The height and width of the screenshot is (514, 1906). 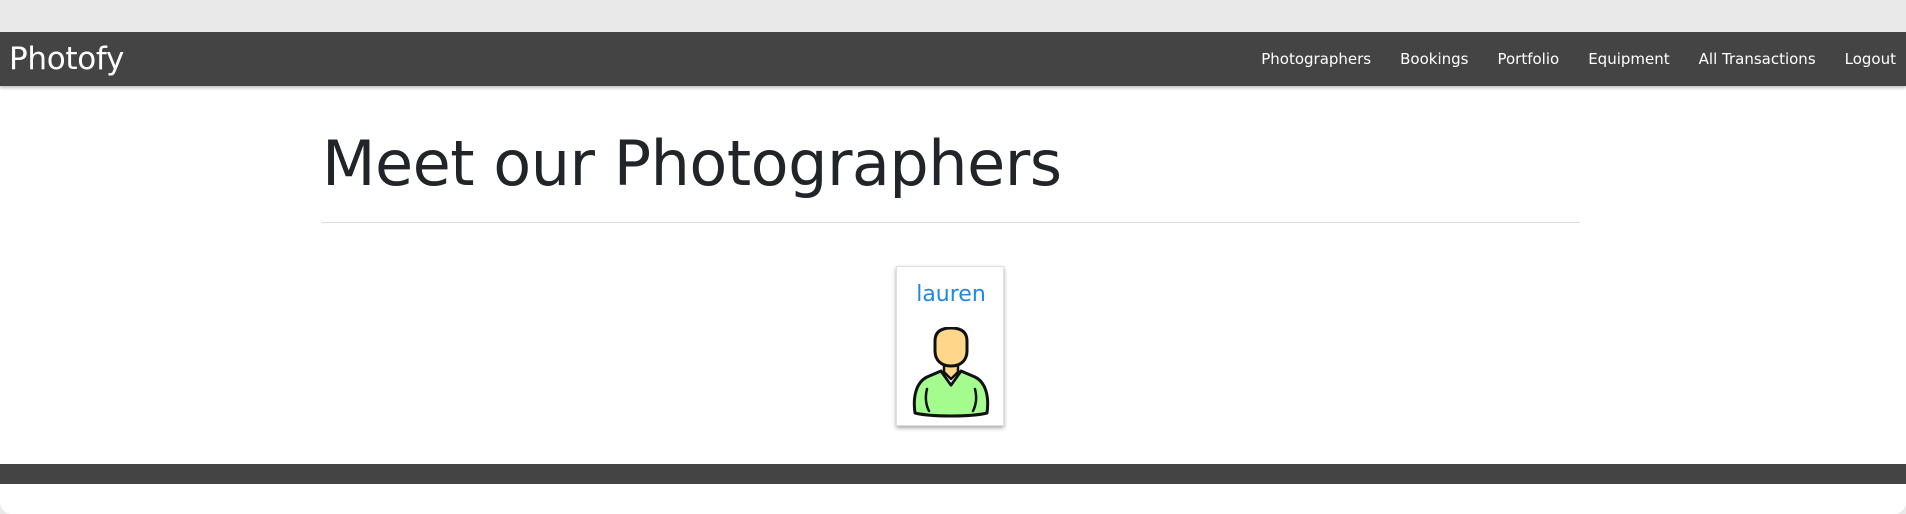 I want to click on title-divider, so click(x=951, y=222).